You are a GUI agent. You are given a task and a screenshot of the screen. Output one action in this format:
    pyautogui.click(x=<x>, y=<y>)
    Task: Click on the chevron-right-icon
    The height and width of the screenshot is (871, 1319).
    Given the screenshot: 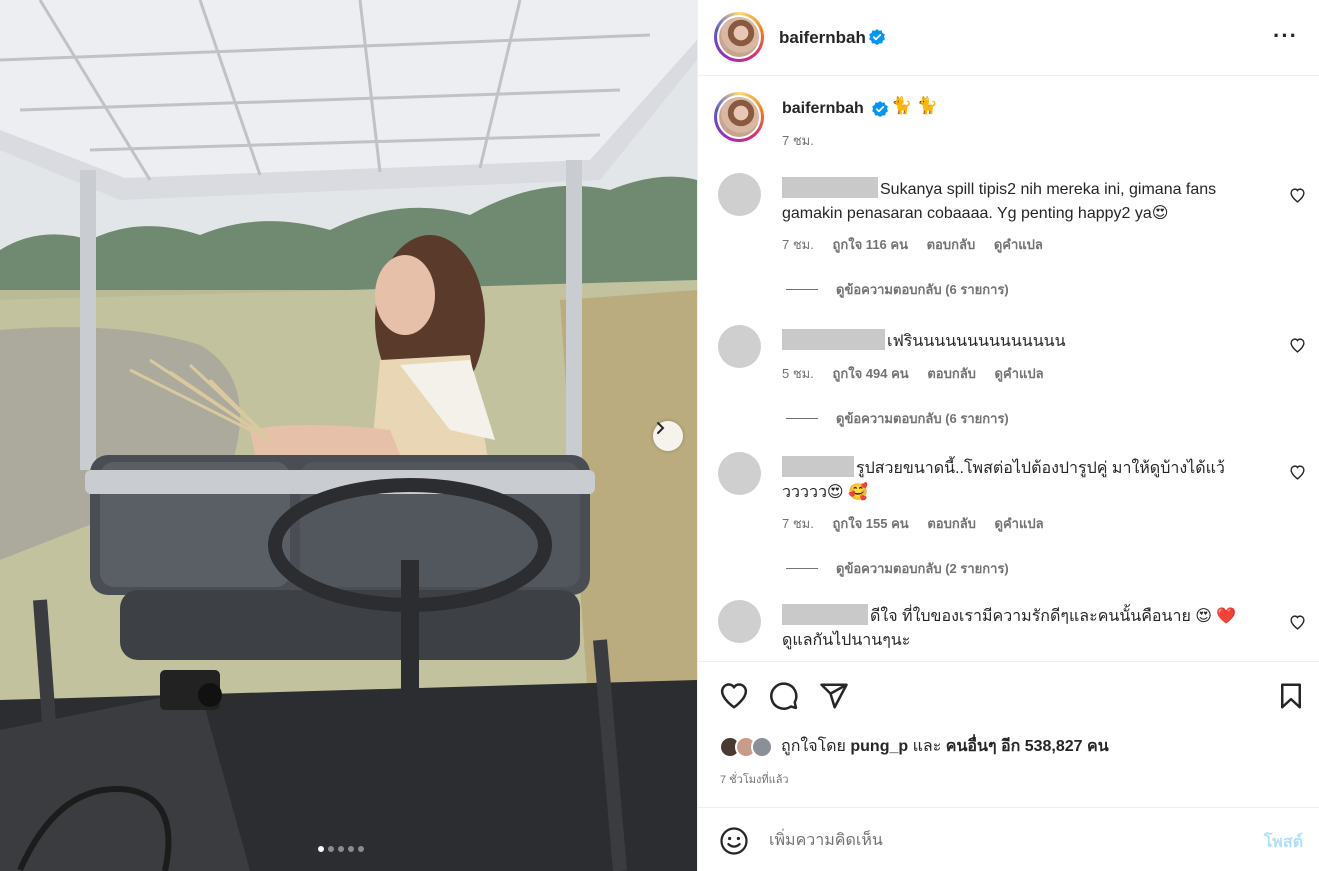 What is the action you would take?
    pyautogui.click(x=661, y=428)
    